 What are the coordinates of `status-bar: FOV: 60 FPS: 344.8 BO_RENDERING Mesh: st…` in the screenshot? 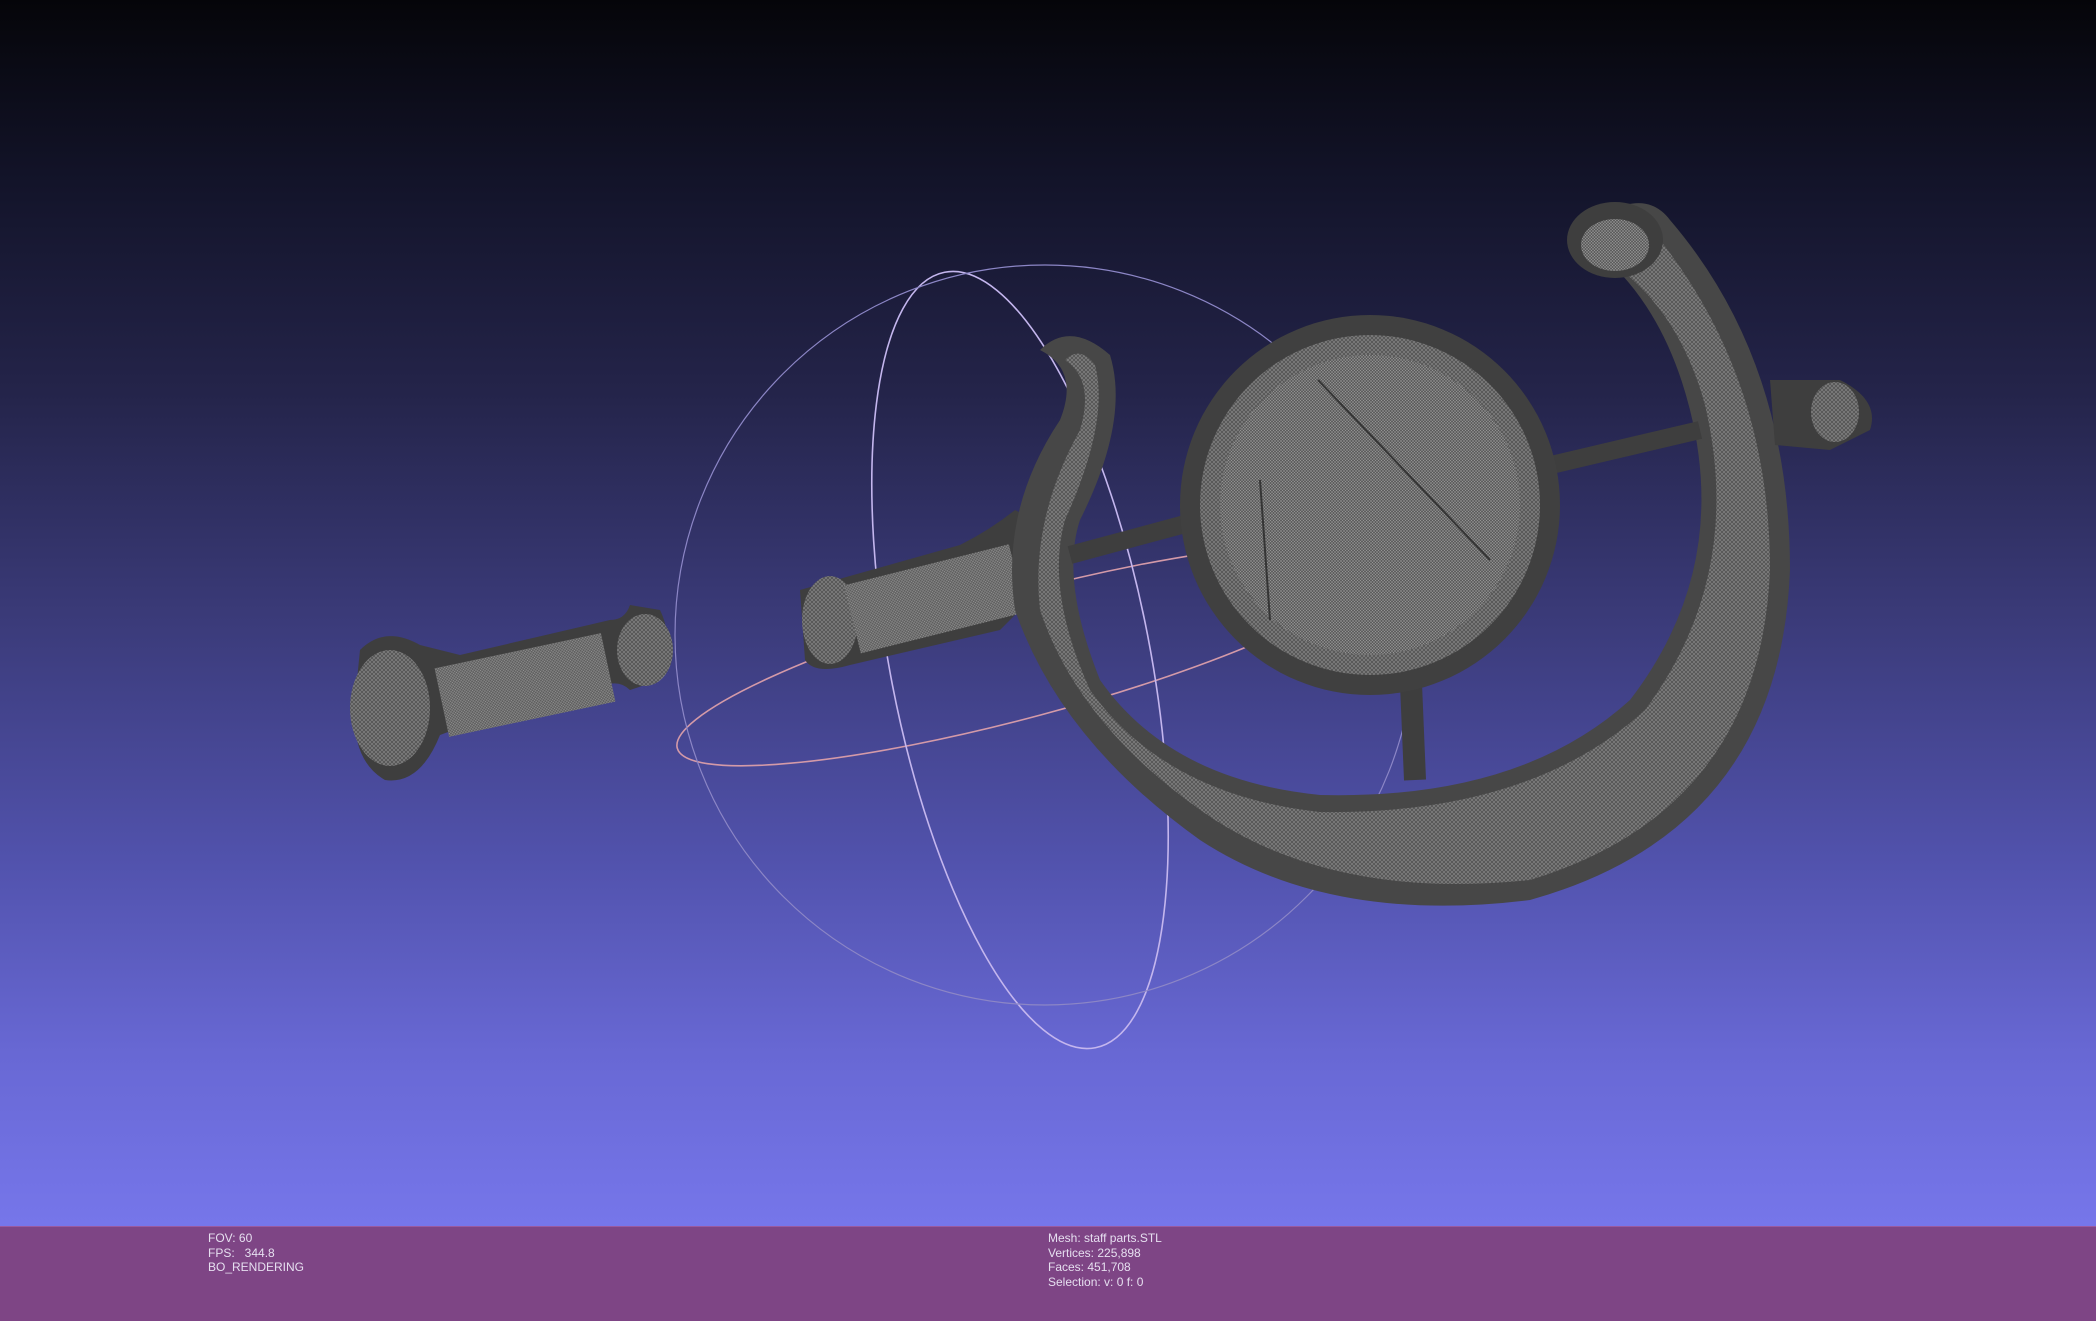 It's located at (1048, 1273).